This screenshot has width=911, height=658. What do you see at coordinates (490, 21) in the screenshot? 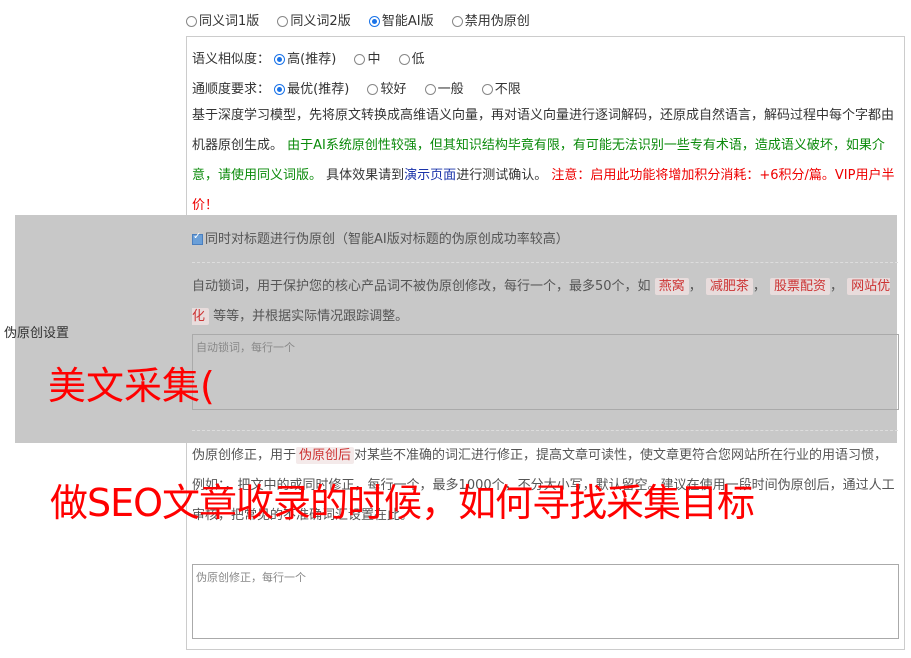
I see `radio-version-disable: 禁用伪原创` at bounding box center [490, 21].